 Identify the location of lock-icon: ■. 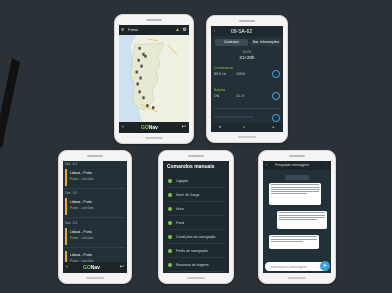
(220, 127).